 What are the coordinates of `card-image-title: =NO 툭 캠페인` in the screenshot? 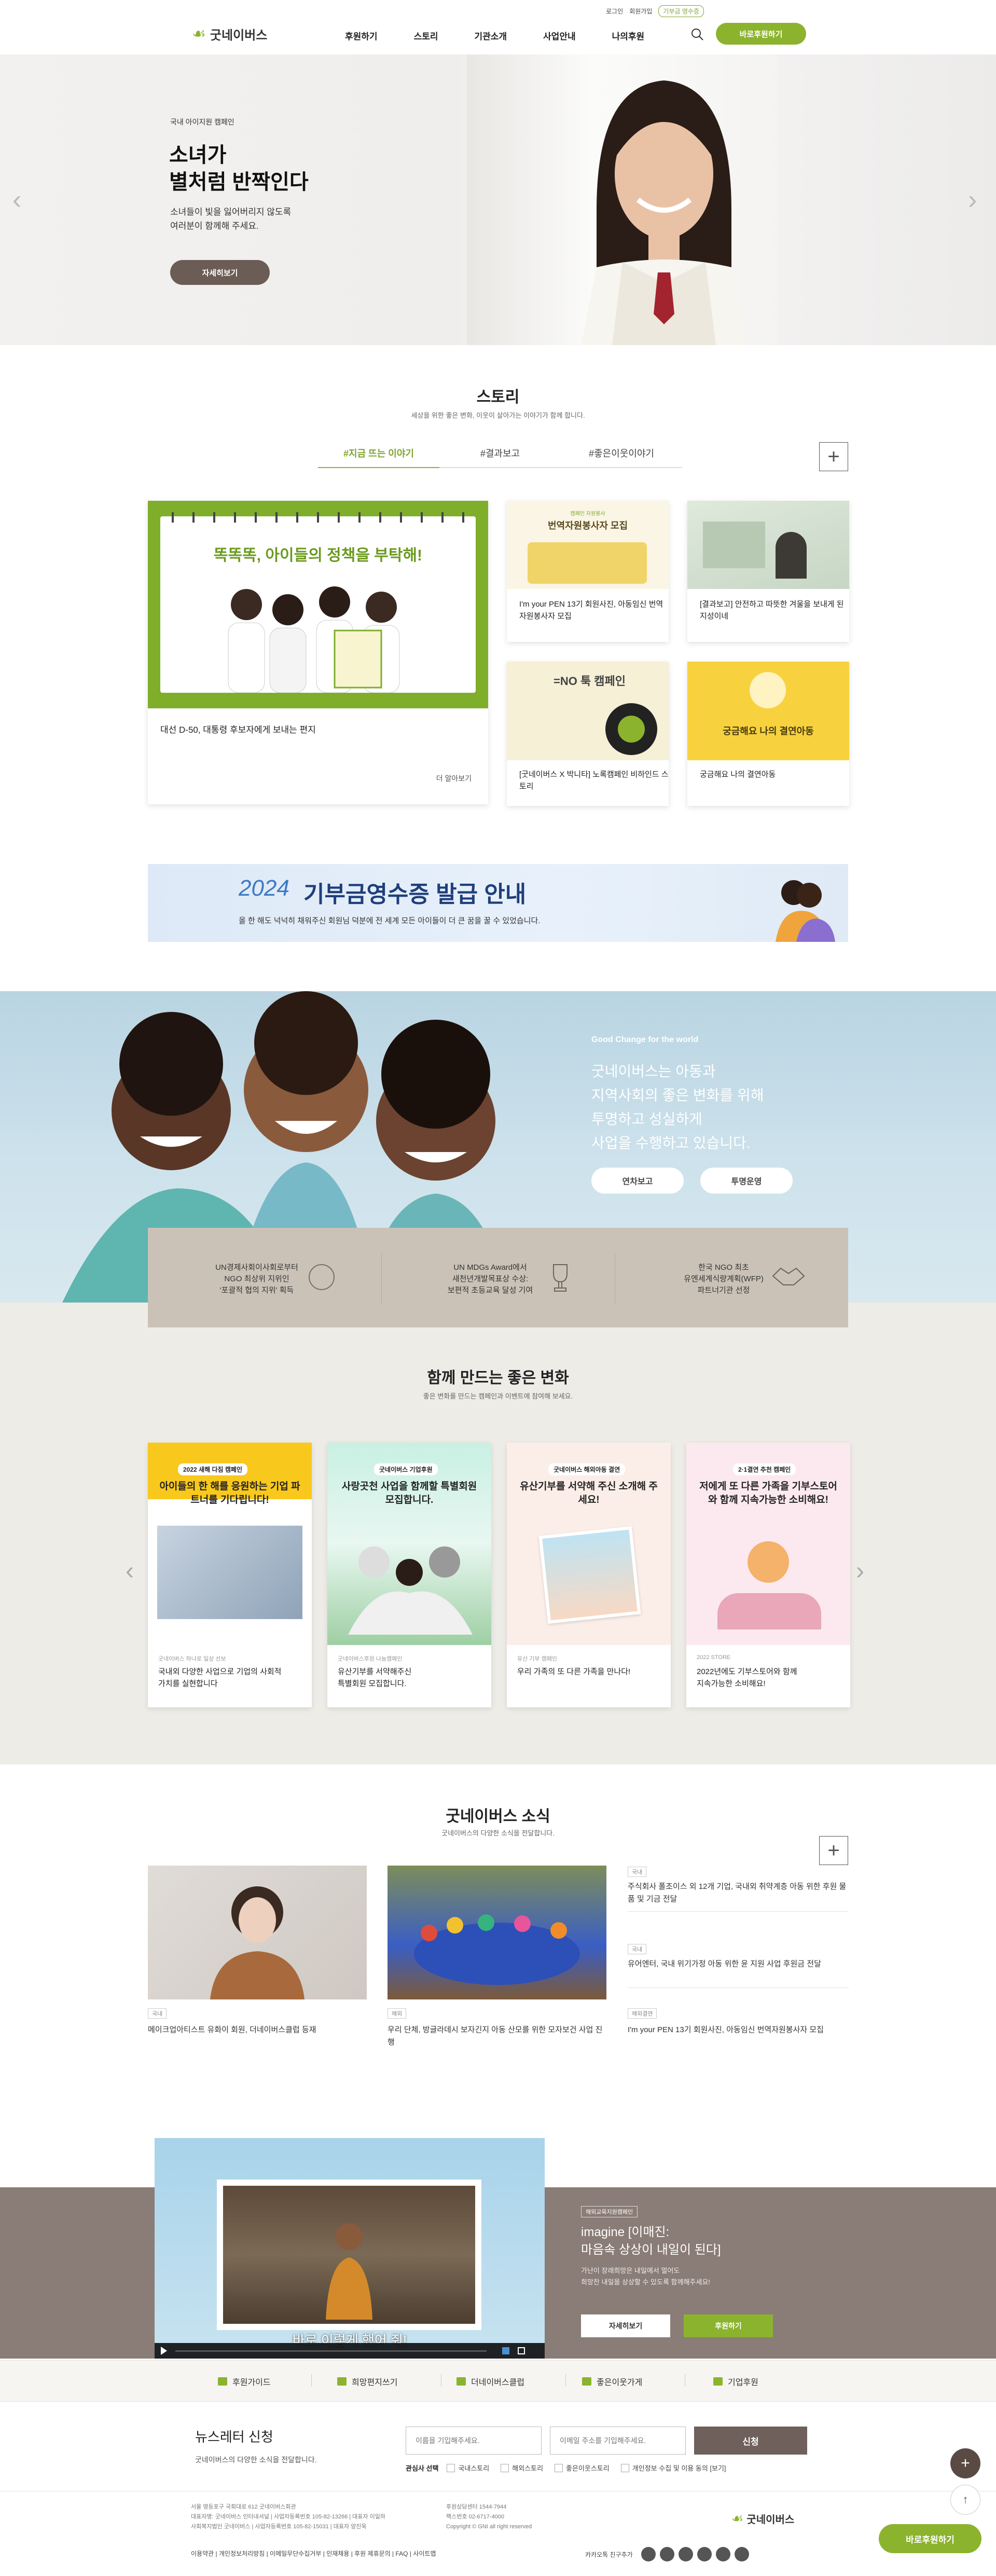 It's located at (590, 681).